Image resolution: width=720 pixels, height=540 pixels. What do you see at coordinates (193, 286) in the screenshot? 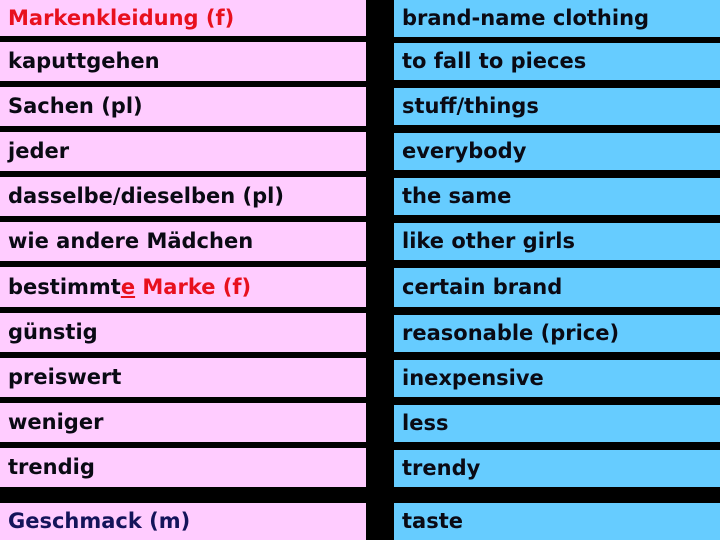
I see `german-term-noun: Marke (f)` at bounding box center [193, 286].